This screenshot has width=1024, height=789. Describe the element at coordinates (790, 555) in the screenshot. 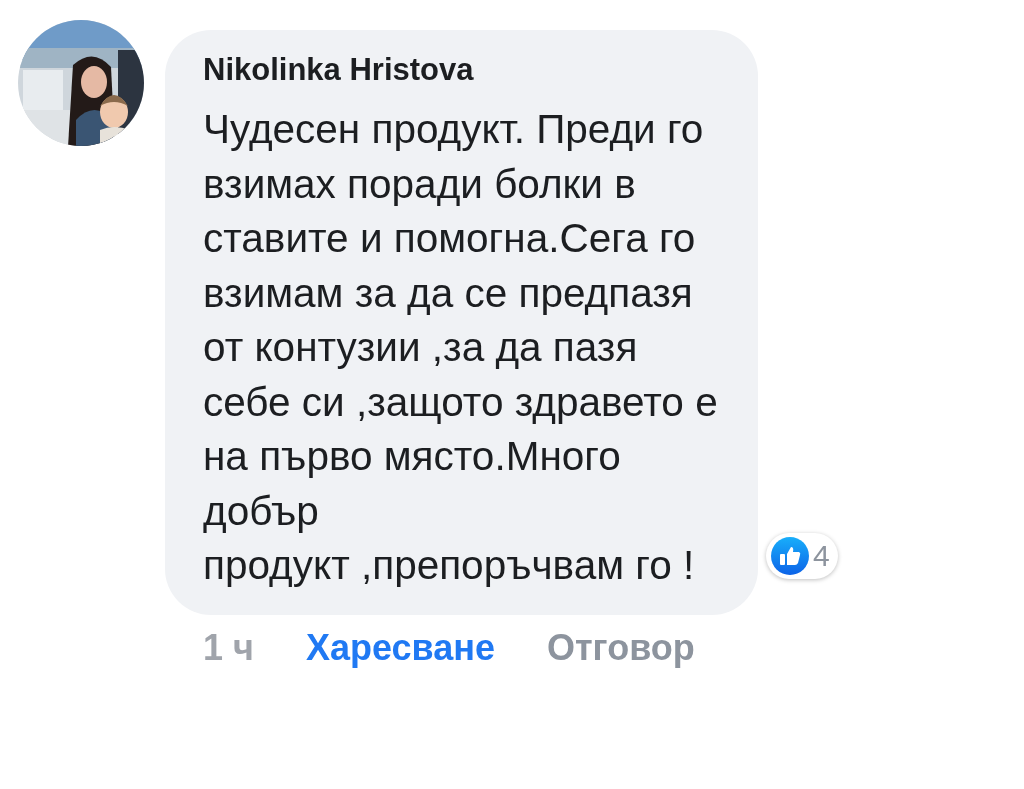

I see `thumbs-up-icon` at that location.